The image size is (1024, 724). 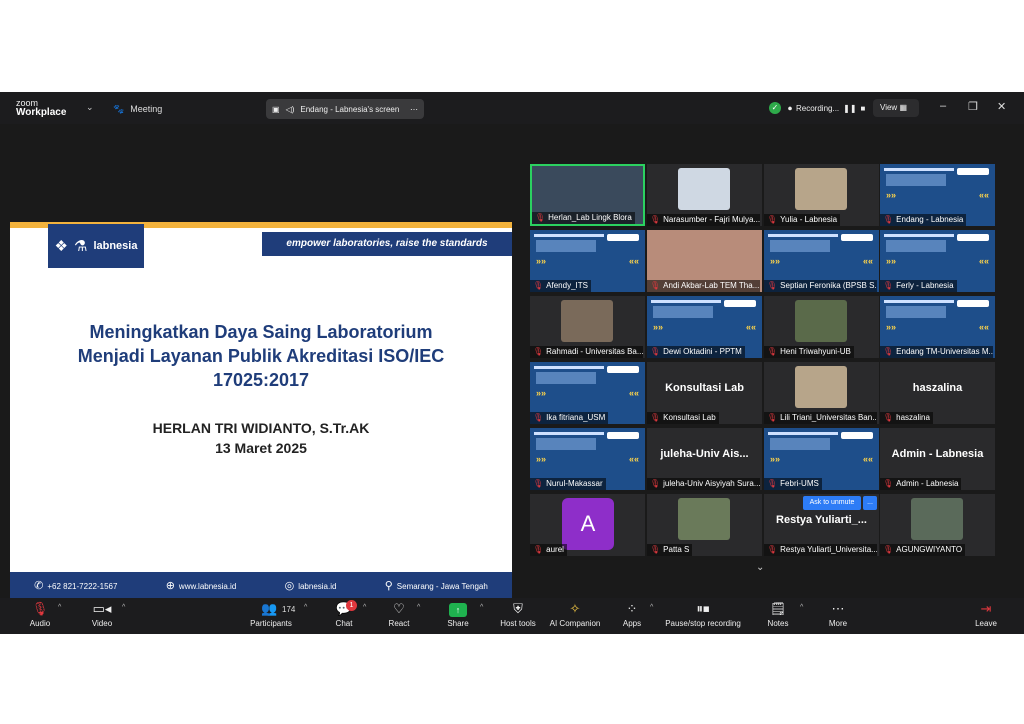 I want to click on participants-options-icon: ^, so click(x=305, y=607).